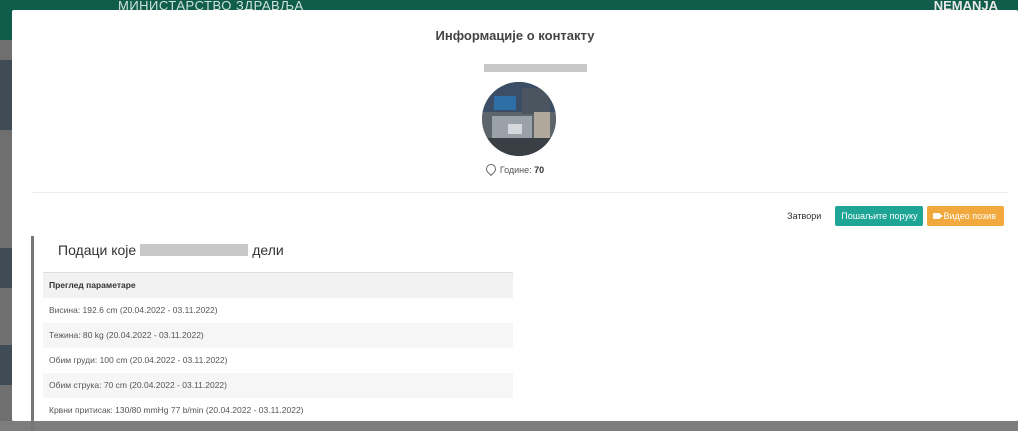 This screenshot has width=1018, height=431. Describe the element at coordinates (268, 250) in the screenshot. I see `heading-suffix: дели` at that location.